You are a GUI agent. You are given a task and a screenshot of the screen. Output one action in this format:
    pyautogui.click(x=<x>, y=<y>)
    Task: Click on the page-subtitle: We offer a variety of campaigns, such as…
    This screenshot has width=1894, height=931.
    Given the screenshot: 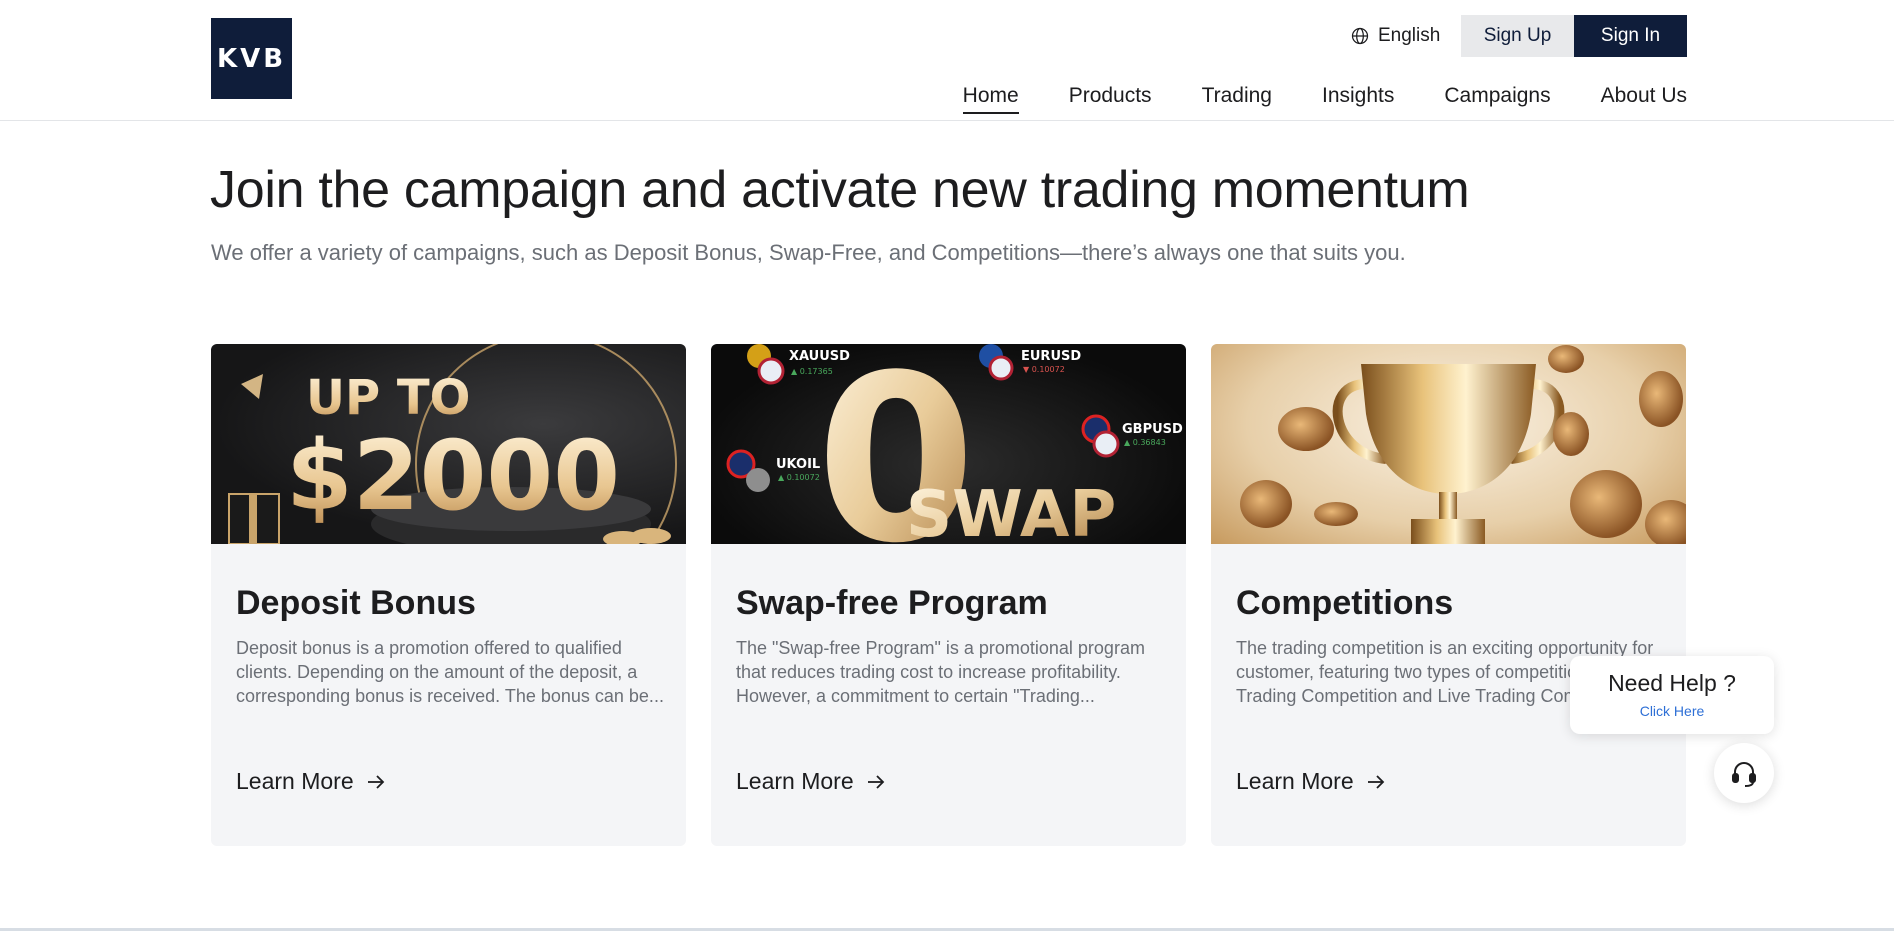 What is the action you would take?
    pyautogui.click(x=808, y=252)
    